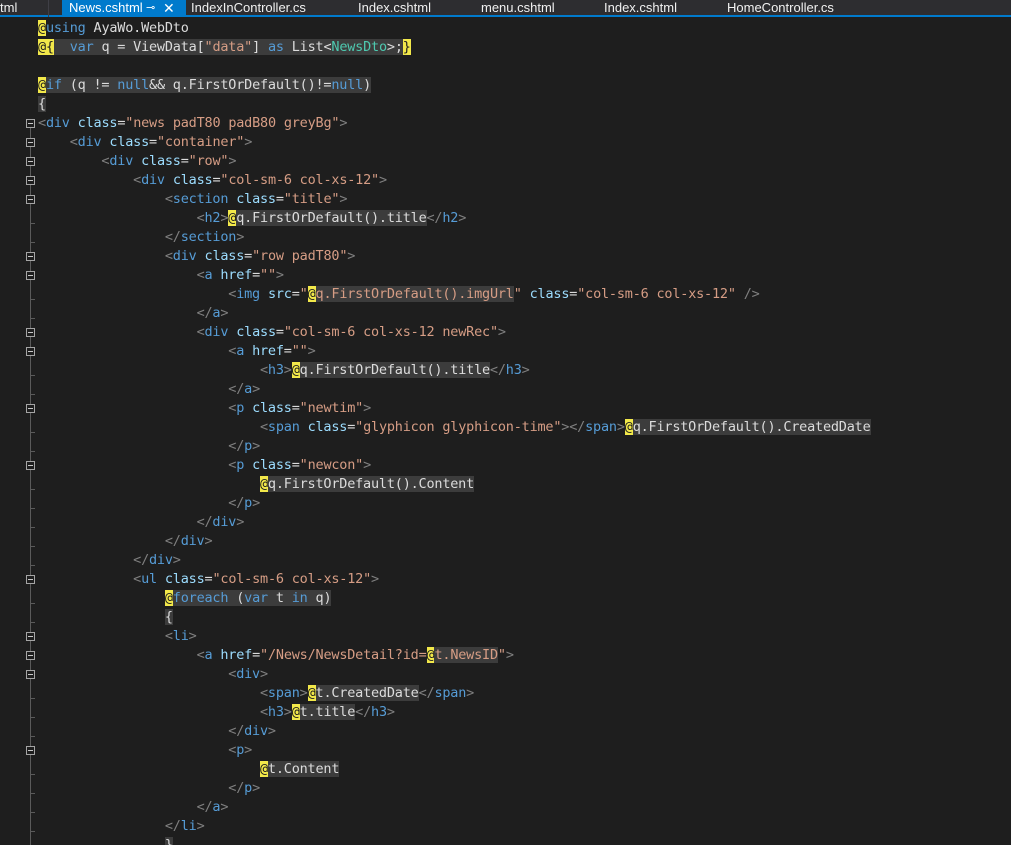 The height and width of the screenshot is (845, 1011). I want to click on indicator-margin, so click(11, 431).